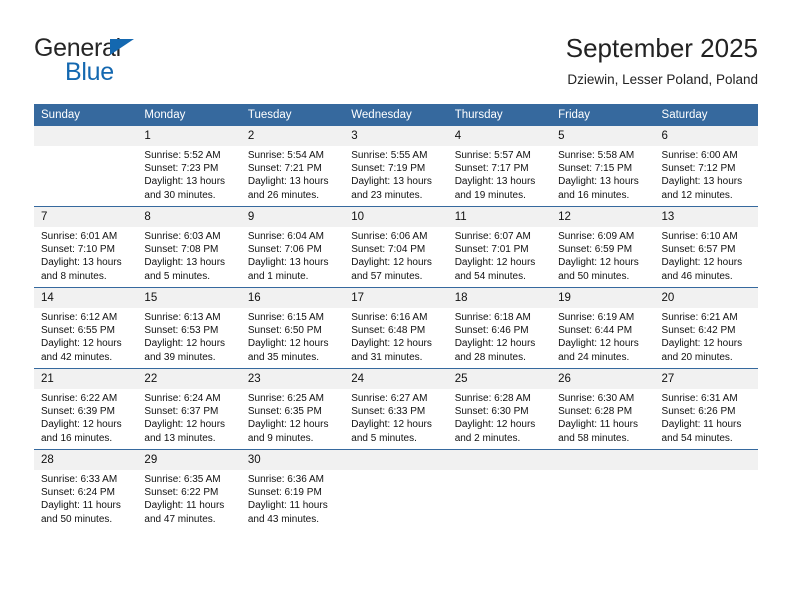  Describe the element at coordinates (284, 331) in the screenshot. I see `sunset-time: Sunset: 6:50 PM` at that location.